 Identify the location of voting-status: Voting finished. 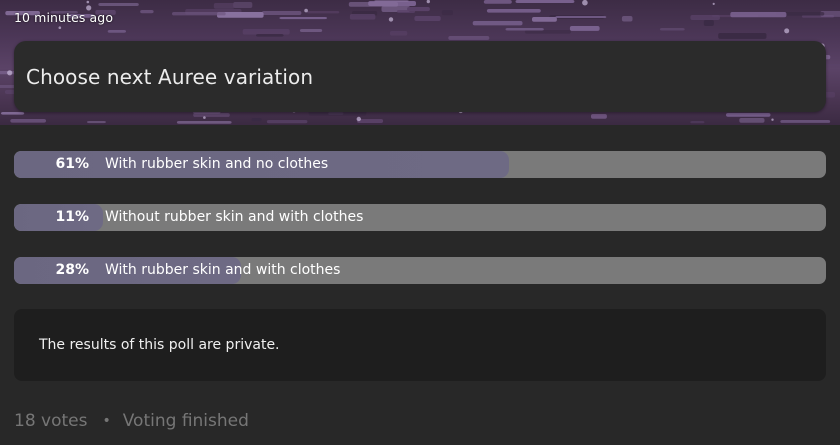
(185, 421).